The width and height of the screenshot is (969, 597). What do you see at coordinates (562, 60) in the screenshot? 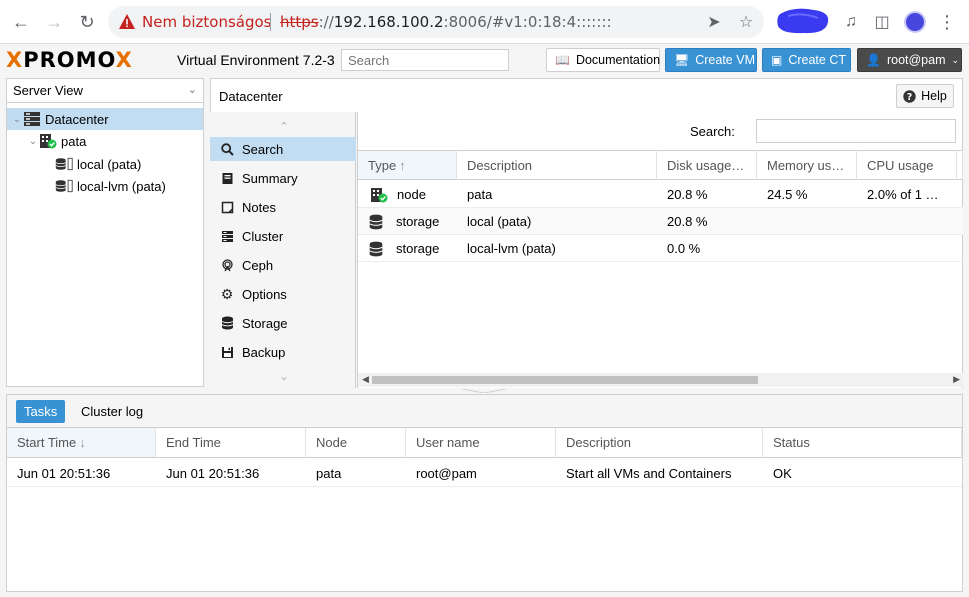
I see `book-icon: 📖` at bounding box center [562, 60].